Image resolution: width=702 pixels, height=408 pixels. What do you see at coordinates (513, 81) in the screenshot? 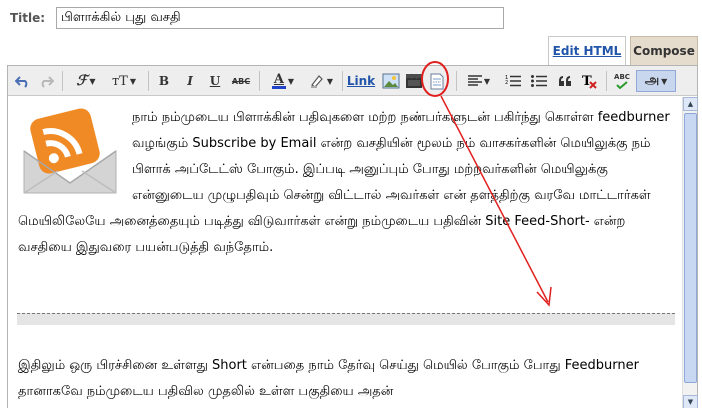
I see `numbered-list-icon: 12` at bounding box center [513, 81].